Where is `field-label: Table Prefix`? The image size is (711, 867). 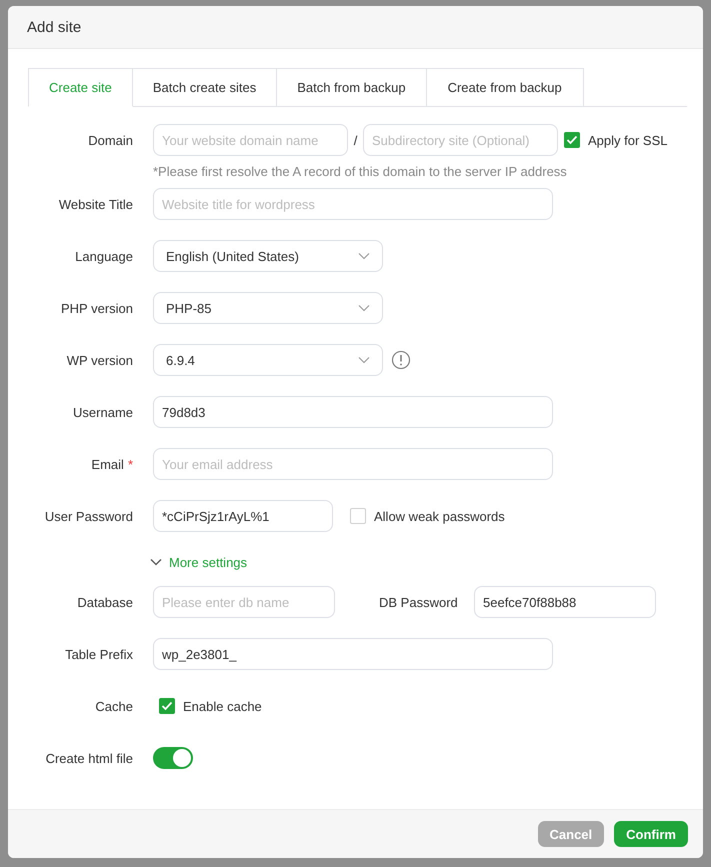
field-label: Table Prefix is located at coordinates (99, 654).